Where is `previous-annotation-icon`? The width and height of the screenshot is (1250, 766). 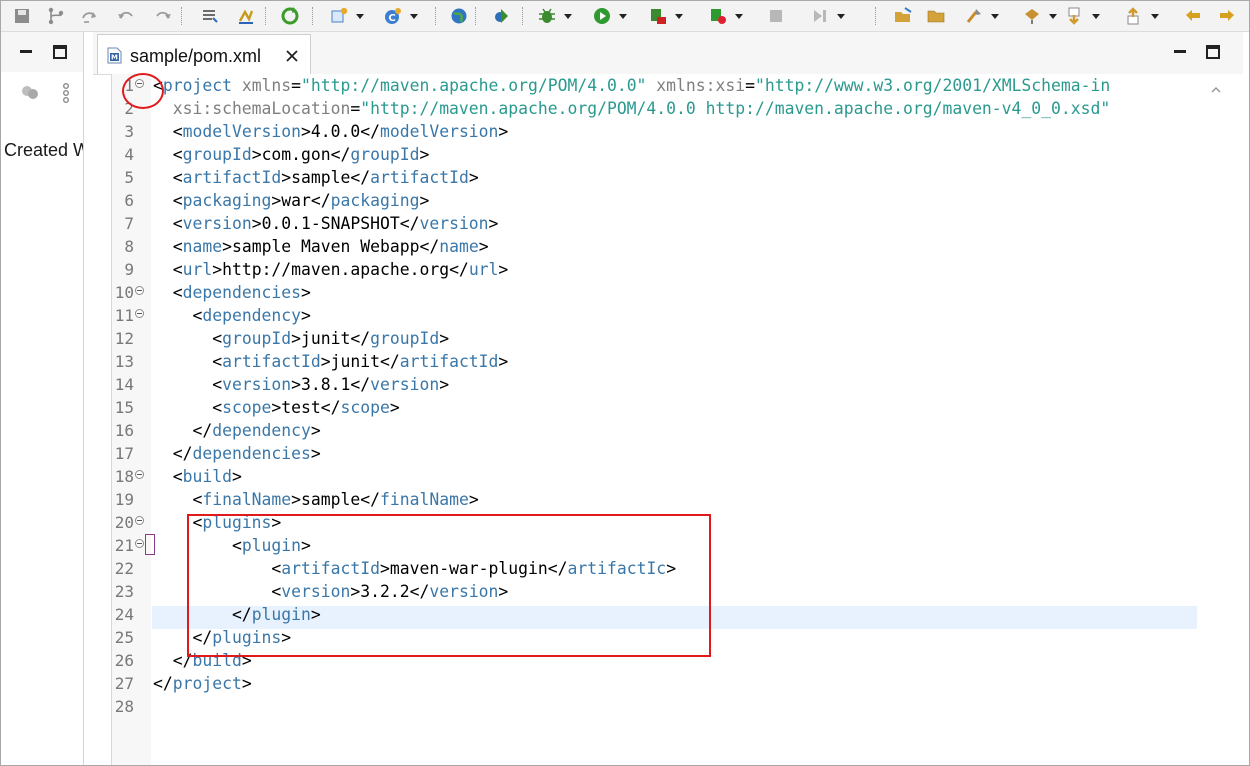
previous-annotation-icon is located at coordinates (1134, 16).